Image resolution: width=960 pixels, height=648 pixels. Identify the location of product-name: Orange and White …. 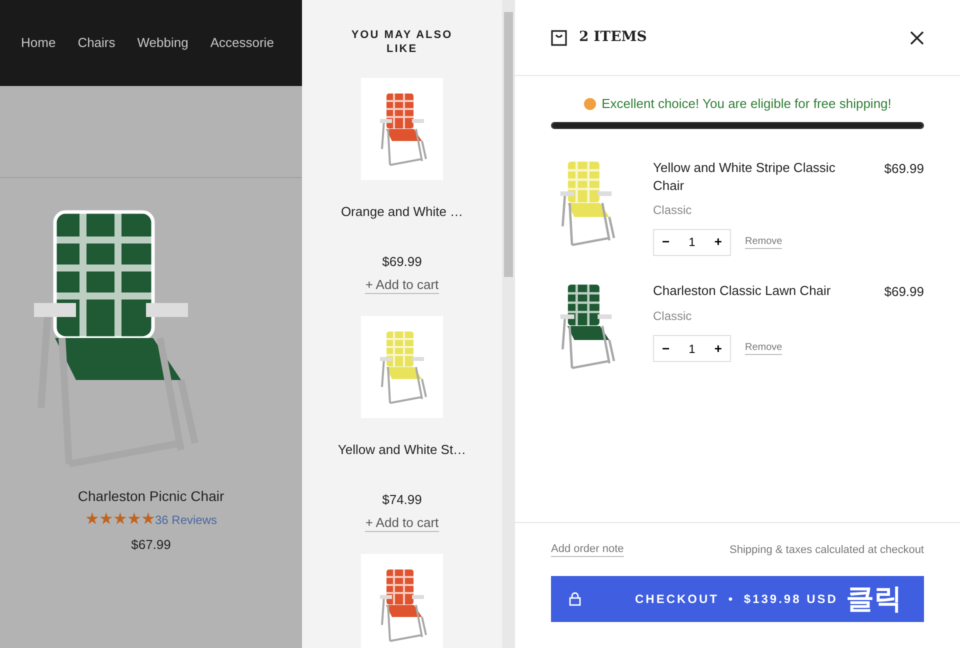
(402, 212).